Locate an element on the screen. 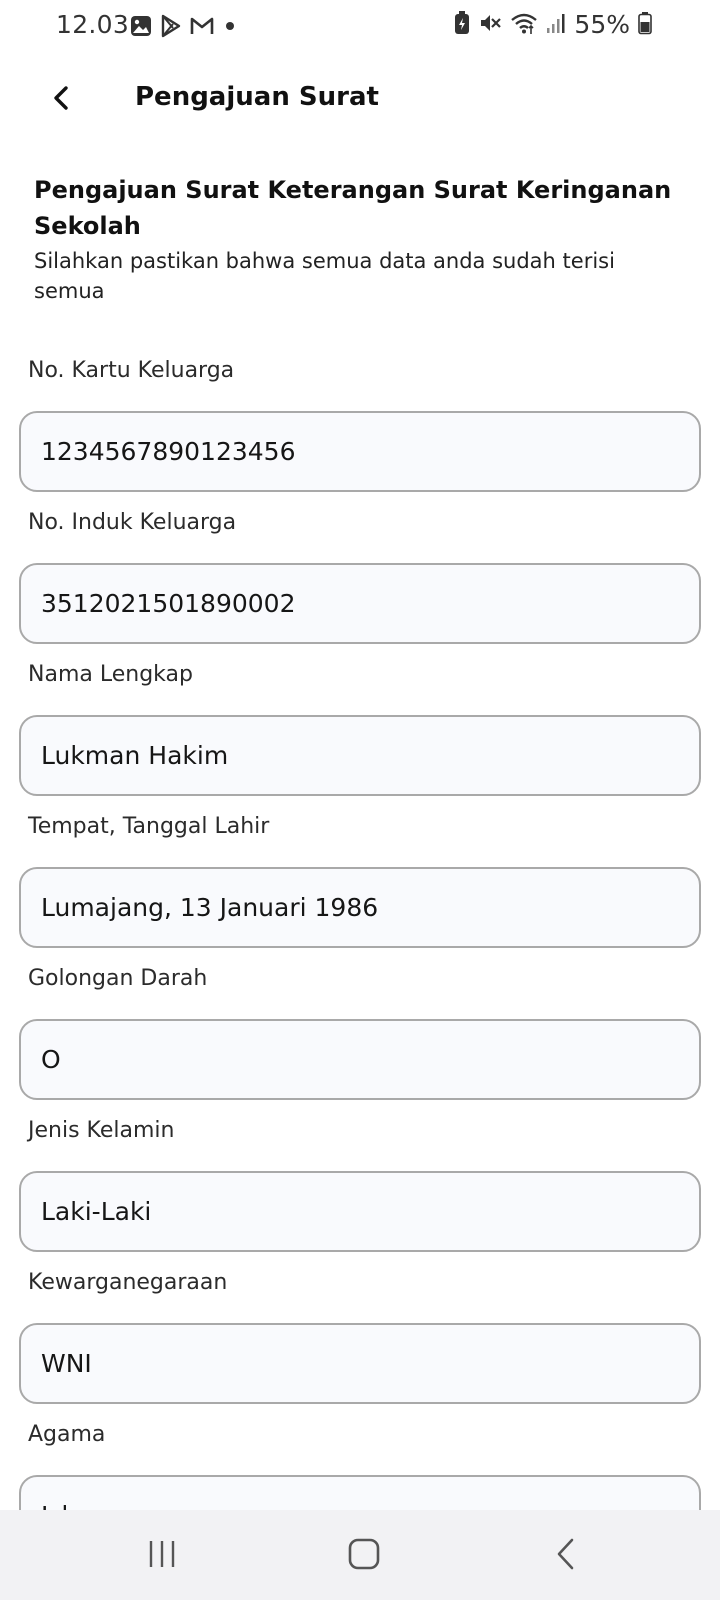  kewarganegaraan-input is located at coordinates (360, 1363).